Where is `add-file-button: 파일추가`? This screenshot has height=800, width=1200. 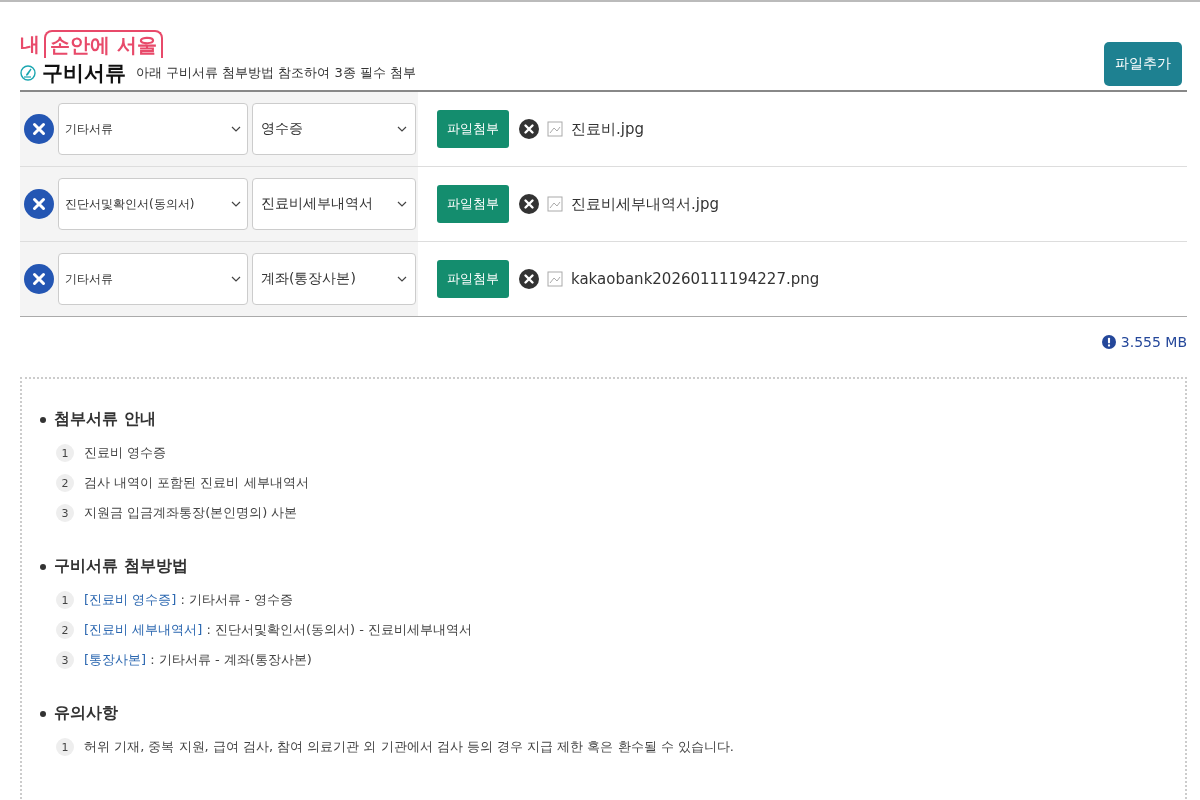
add-file-button: 파일추가 is located at coordinates (1143, 64).